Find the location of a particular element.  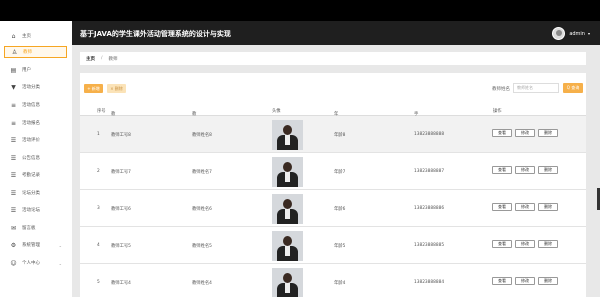

cell-phone: 13823888884 is located at coordinates (429, 282).